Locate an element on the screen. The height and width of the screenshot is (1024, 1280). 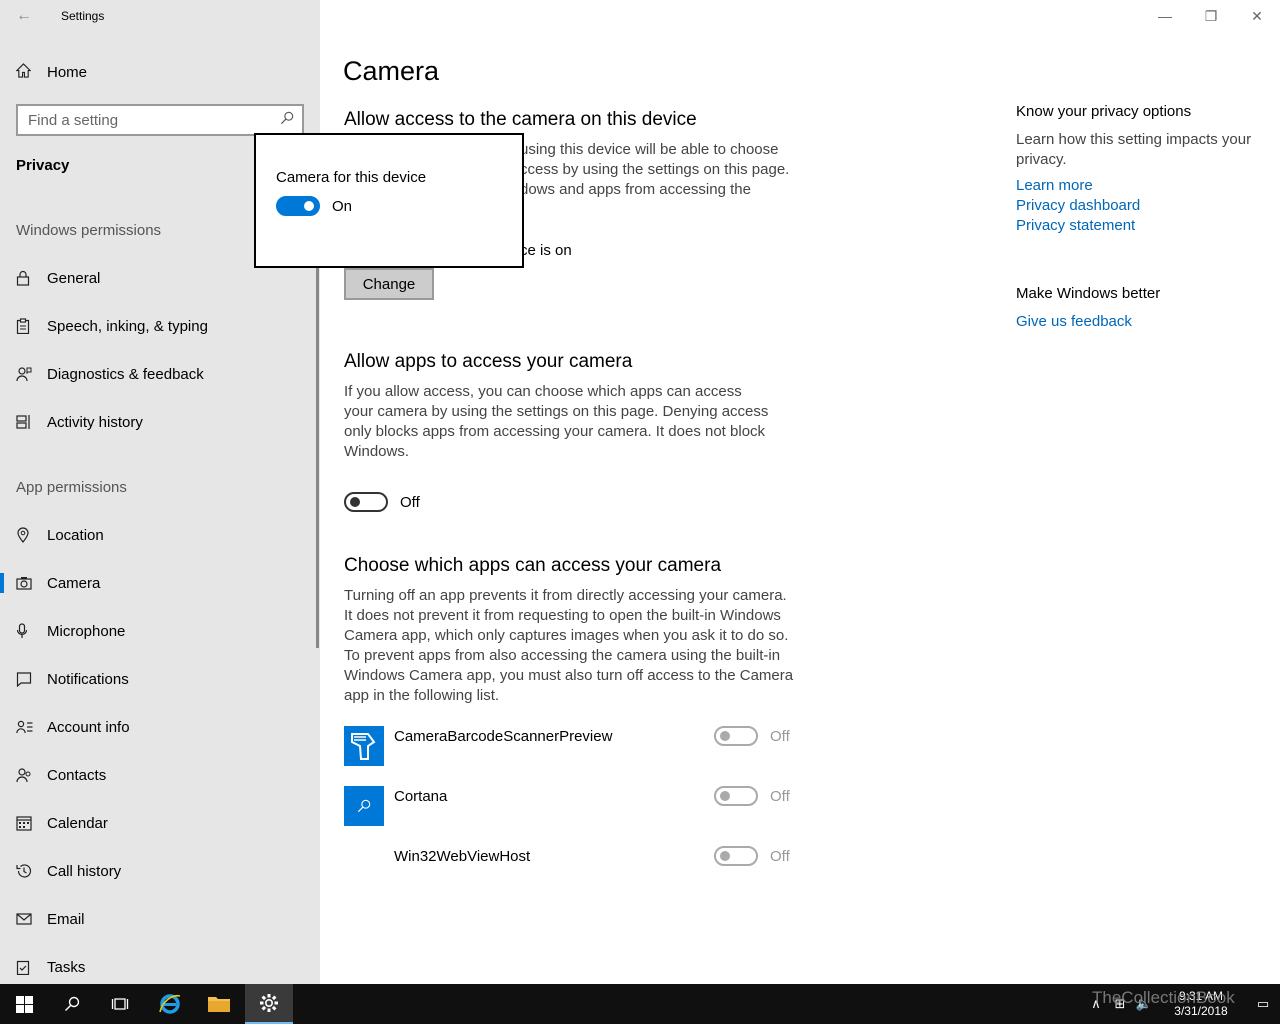
barcode-scanner-toggle is located at coordinates (736, 736).